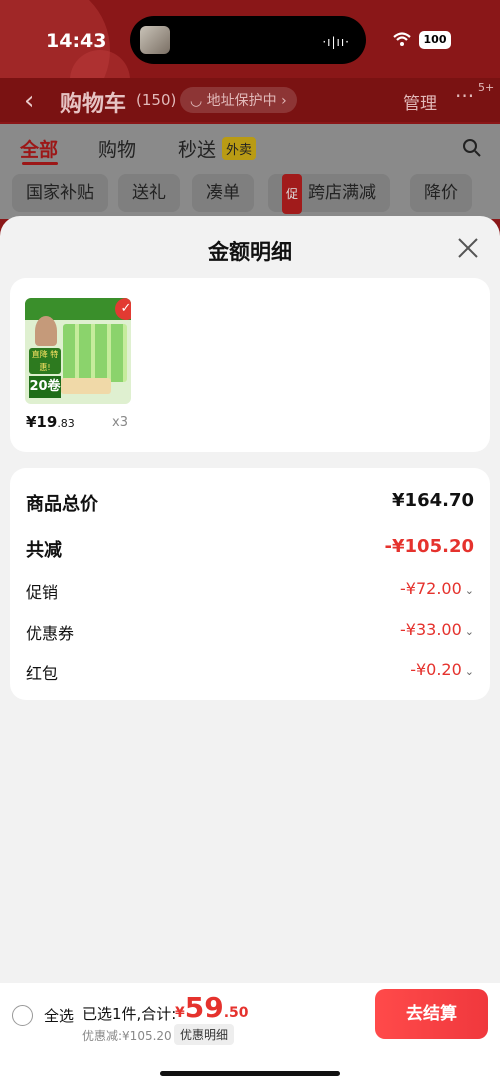 This screenshot has width=500, height=1087. What do you see at coordinates (117, 148) in the screenshot?
I see `tab-shopping: 购物` at bounding box center [117, 148].